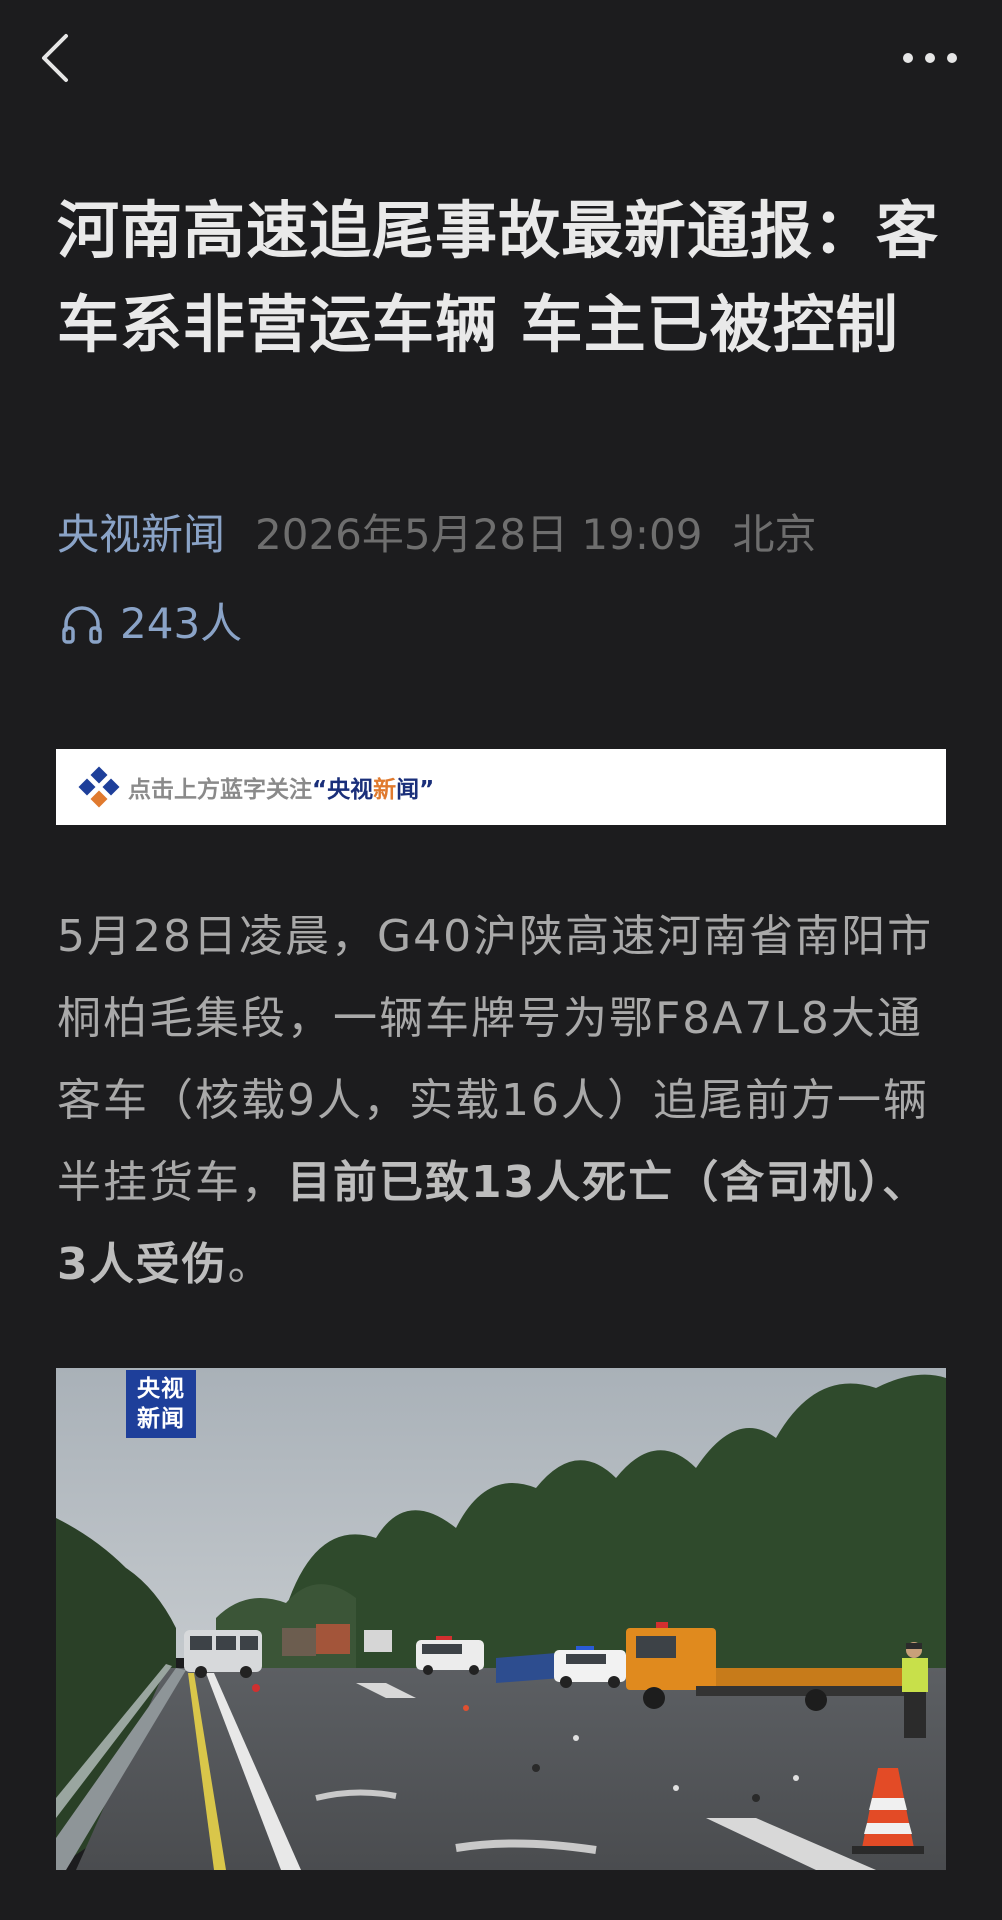 This screenshot has width=1002, height=1920. I want to click on listen-button: 243人, so click(151, 624).